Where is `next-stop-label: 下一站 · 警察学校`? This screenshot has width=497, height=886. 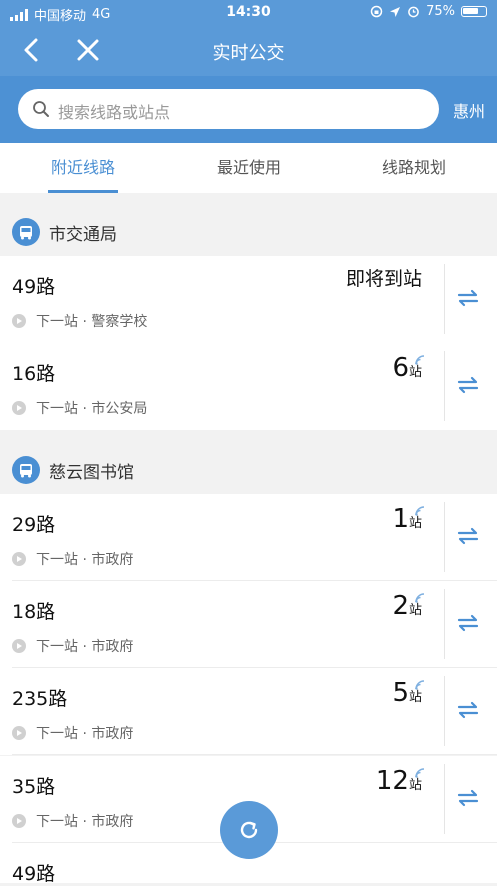 next-stop-label: 下一站 · 警察学校 is located at coordinates (92, 322).